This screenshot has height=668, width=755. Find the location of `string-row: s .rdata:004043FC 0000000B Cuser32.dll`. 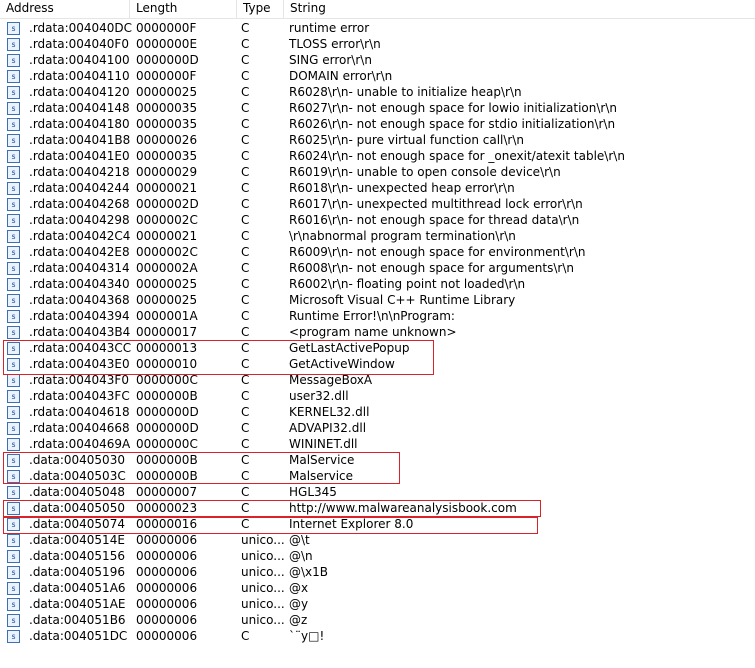

string-row: s .rdata:004043FC 0000000B Cuser32.dll is located at coordinates (377, 396).